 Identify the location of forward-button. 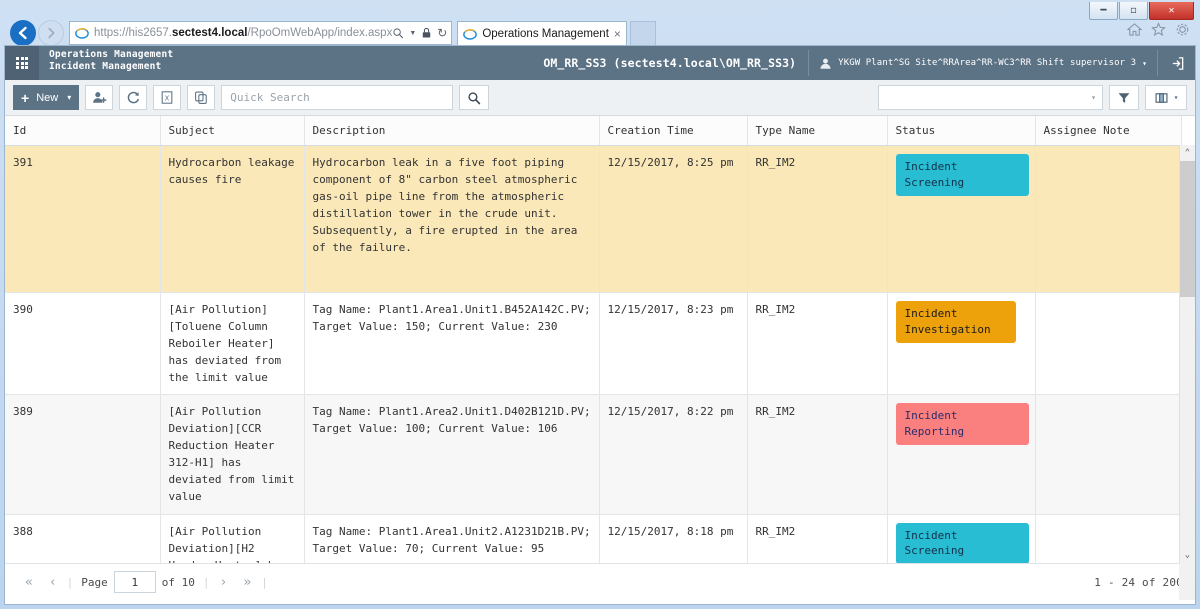
(51, 33).